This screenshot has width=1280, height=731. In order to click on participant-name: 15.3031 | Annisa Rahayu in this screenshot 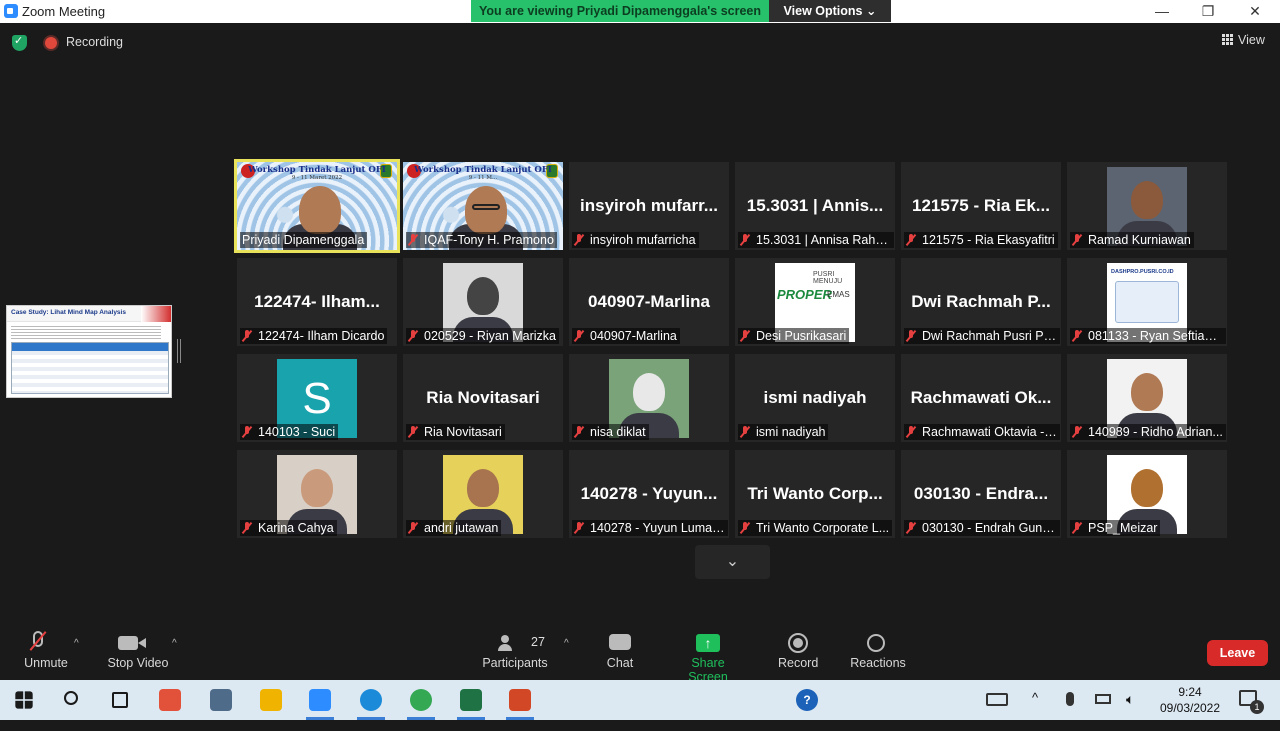, I will do `click(825, 240)`.